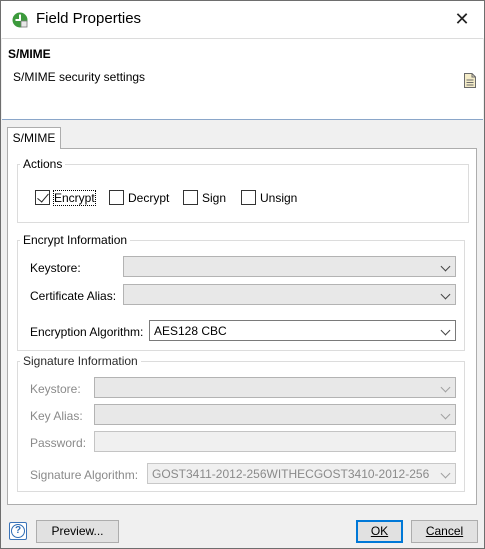 The image size is (485, 549). I want to click on tab-smime: S/MIME, so click(34, 138).